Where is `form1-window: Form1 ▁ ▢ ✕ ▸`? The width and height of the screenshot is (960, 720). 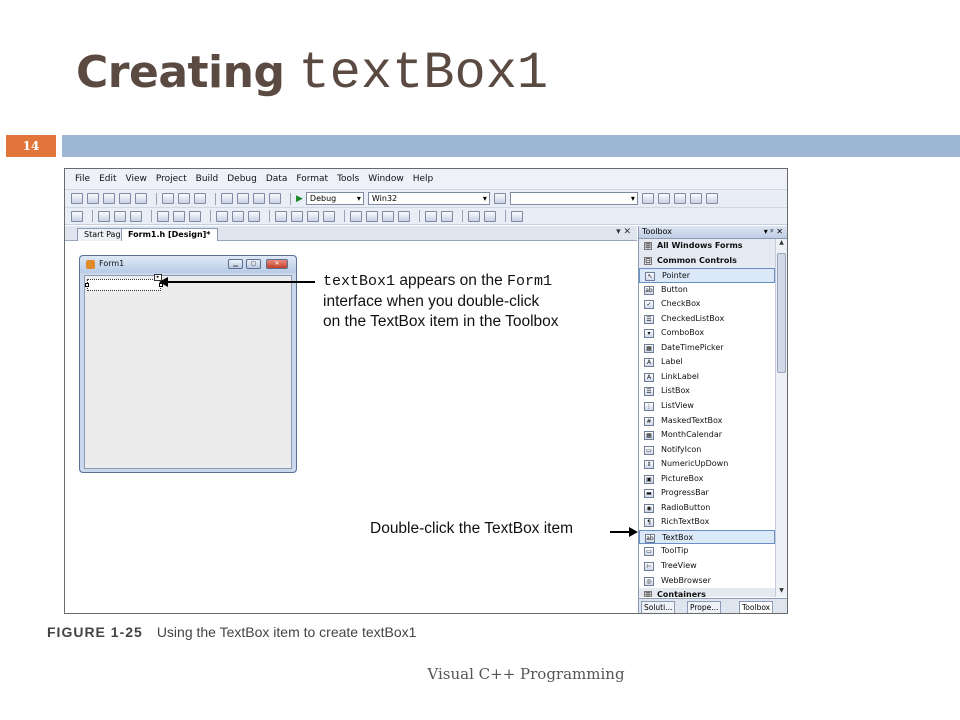 form1-window: Form1 ▁ ▢ ✕ ▸ is located at coordinates (188, 364).